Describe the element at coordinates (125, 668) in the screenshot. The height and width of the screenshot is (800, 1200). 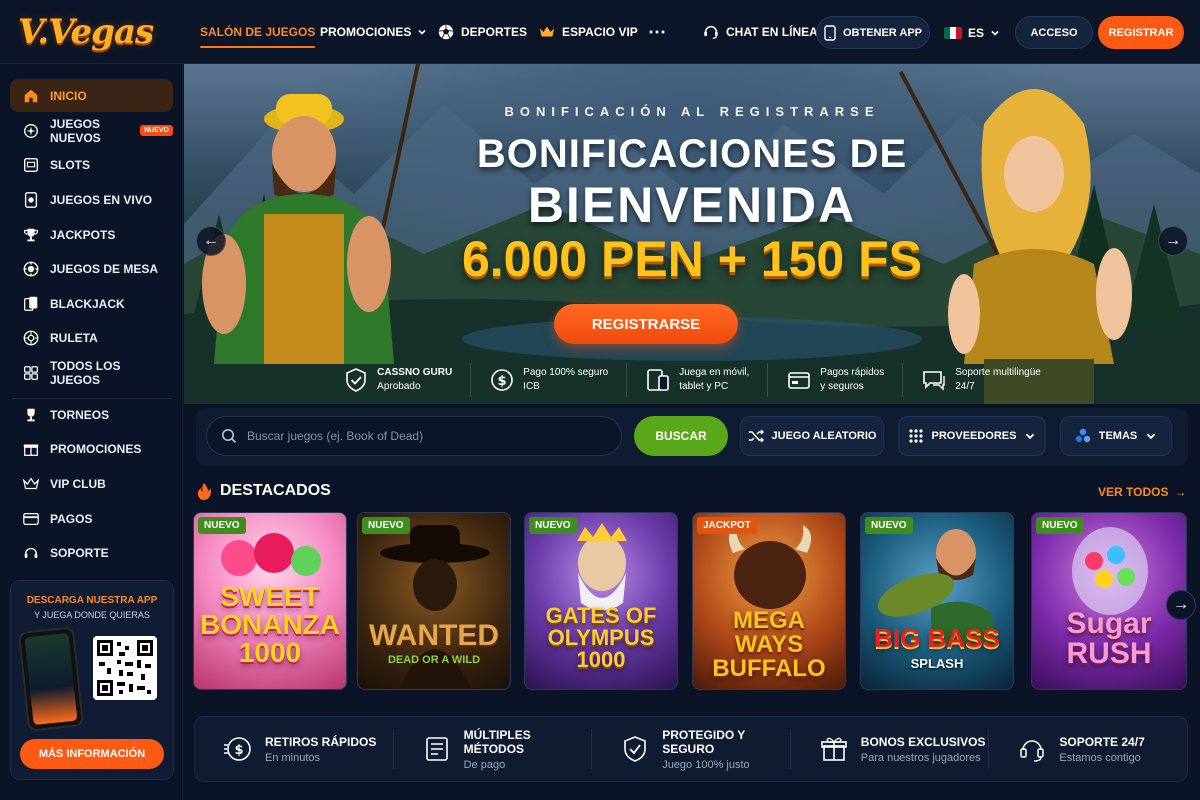
I see `qr-code` at that location.